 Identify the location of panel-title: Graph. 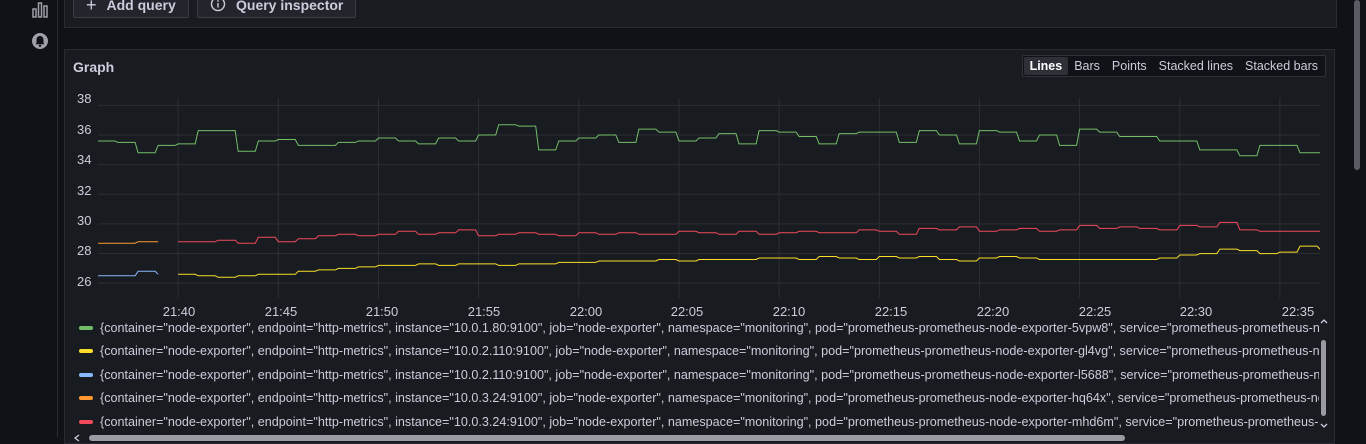
(94, 67).